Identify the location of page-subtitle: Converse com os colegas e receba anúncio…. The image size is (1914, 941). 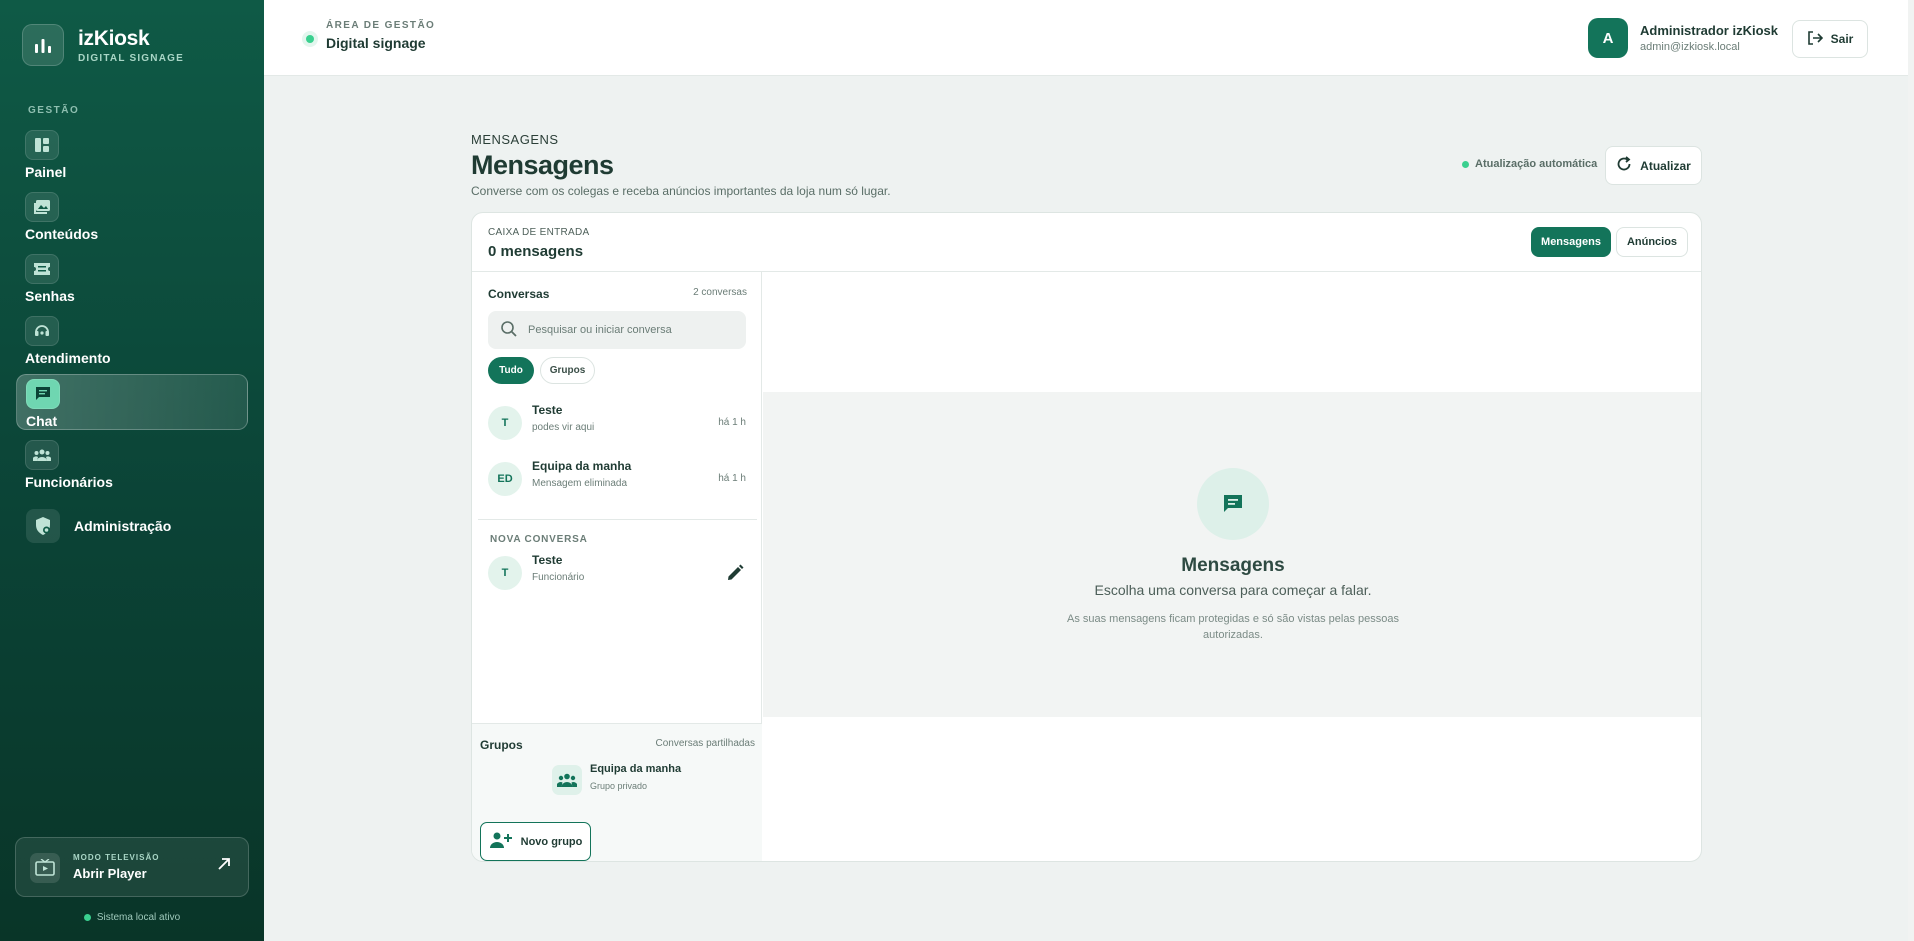
(681, 191).